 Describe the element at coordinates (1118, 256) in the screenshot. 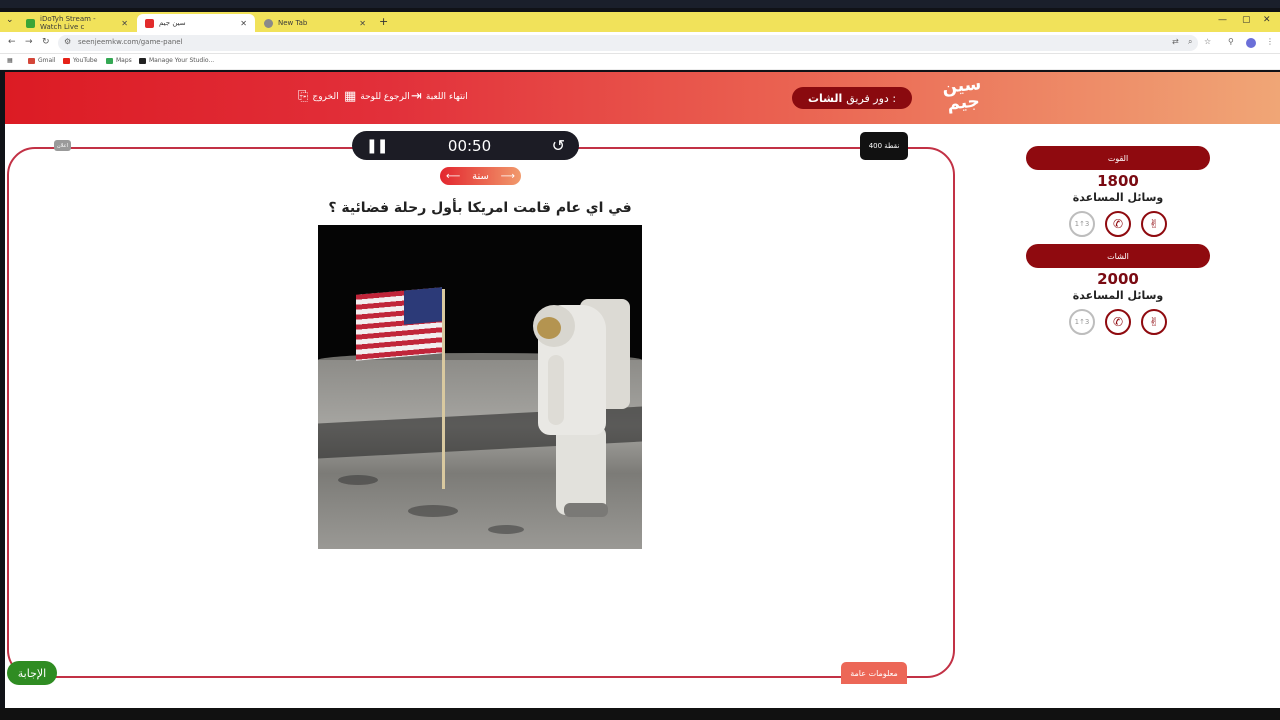

I see `team-2-name: الشات` at that location.